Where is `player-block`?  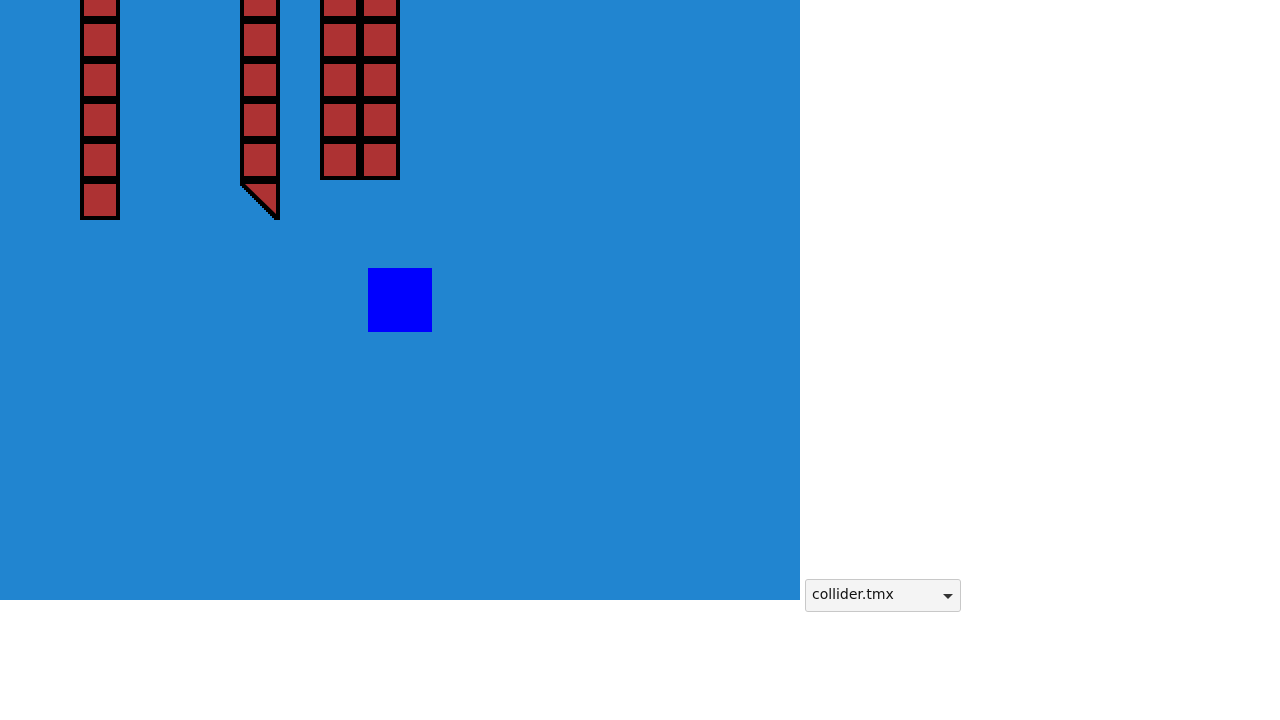 player-block is located at coordinates (400, 300).